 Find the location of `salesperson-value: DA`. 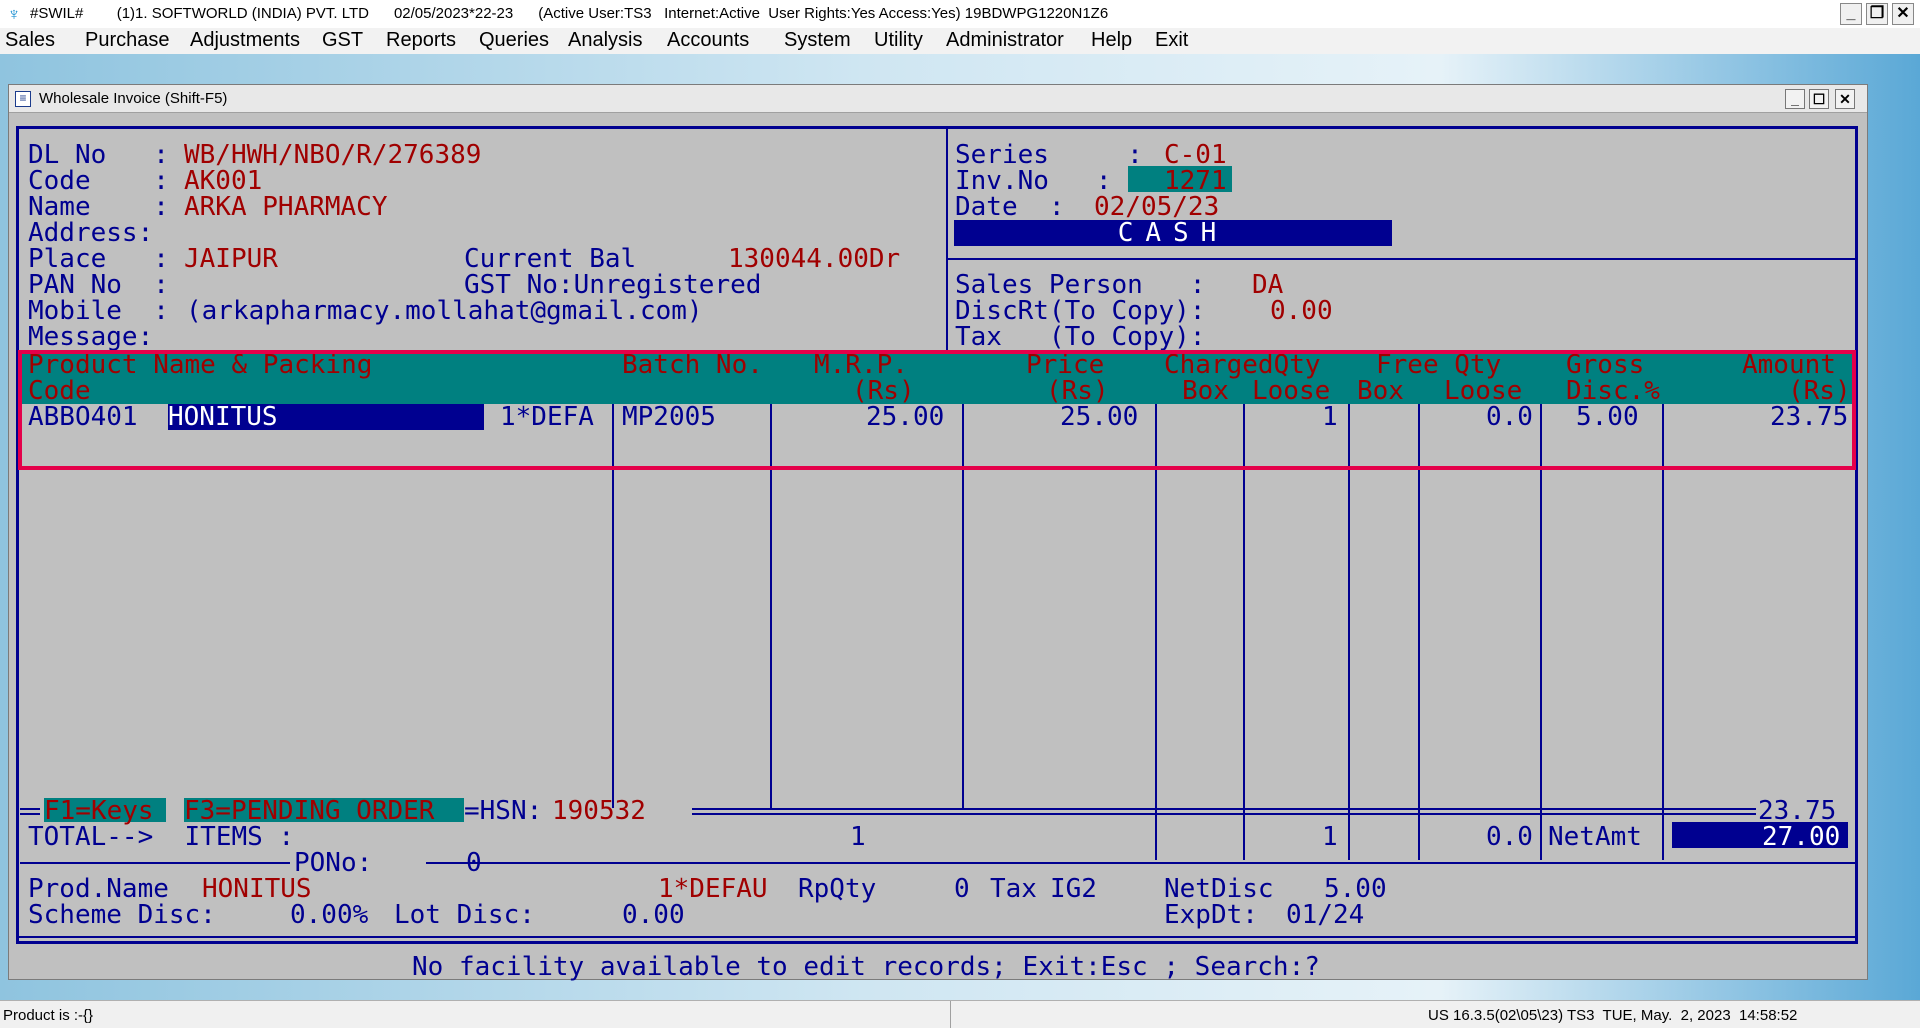

salesperson-value: DA is located at coordinates (1268, 285).